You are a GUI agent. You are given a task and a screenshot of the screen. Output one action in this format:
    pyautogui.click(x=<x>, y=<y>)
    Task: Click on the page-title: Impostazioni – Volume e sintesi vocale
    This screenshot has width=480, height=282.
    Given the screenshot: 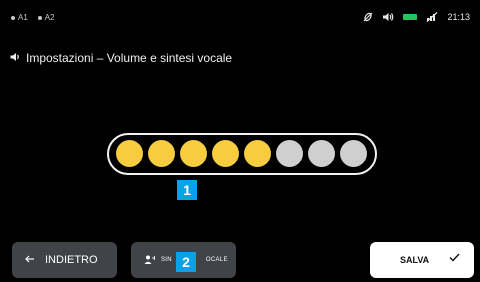 What is the action you would take?
    pyautogui.click(x=121, y=58)
    